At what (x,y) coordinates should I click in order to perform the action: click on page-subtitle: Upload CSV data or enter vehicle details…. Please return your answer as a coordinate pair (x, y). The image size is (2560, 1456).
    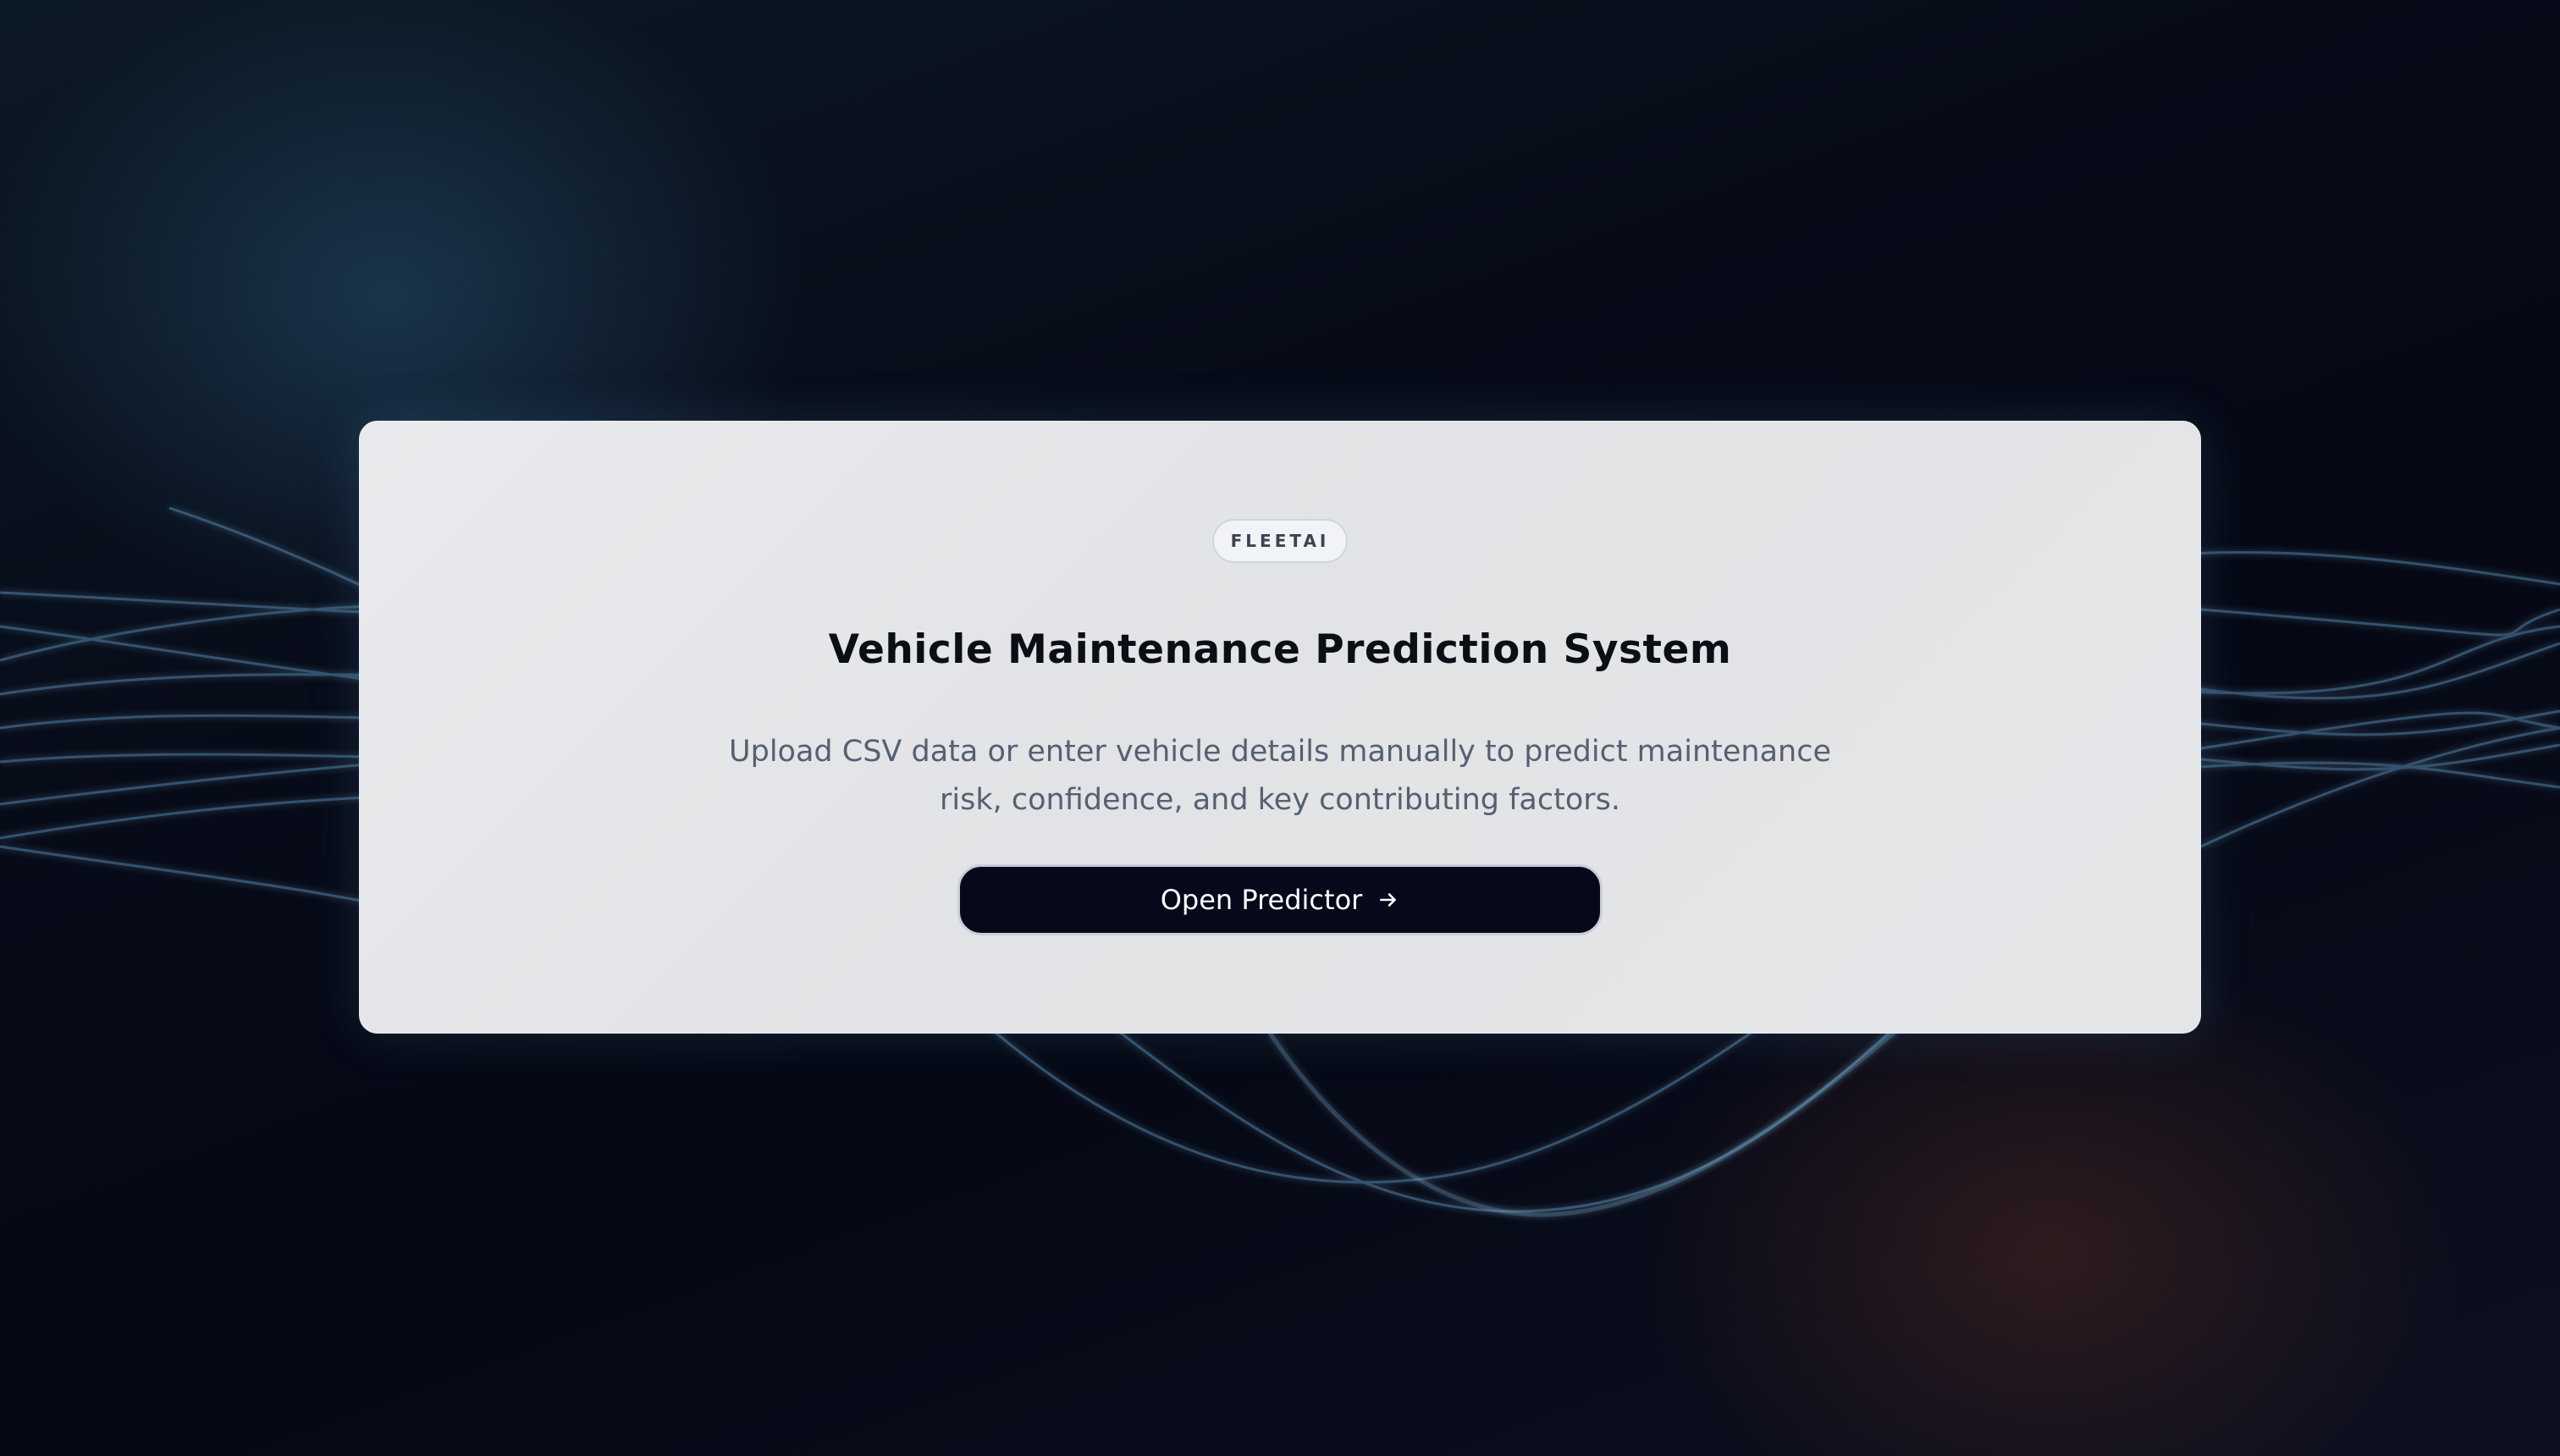
    Looking at the image, I should click on (1280, 776).